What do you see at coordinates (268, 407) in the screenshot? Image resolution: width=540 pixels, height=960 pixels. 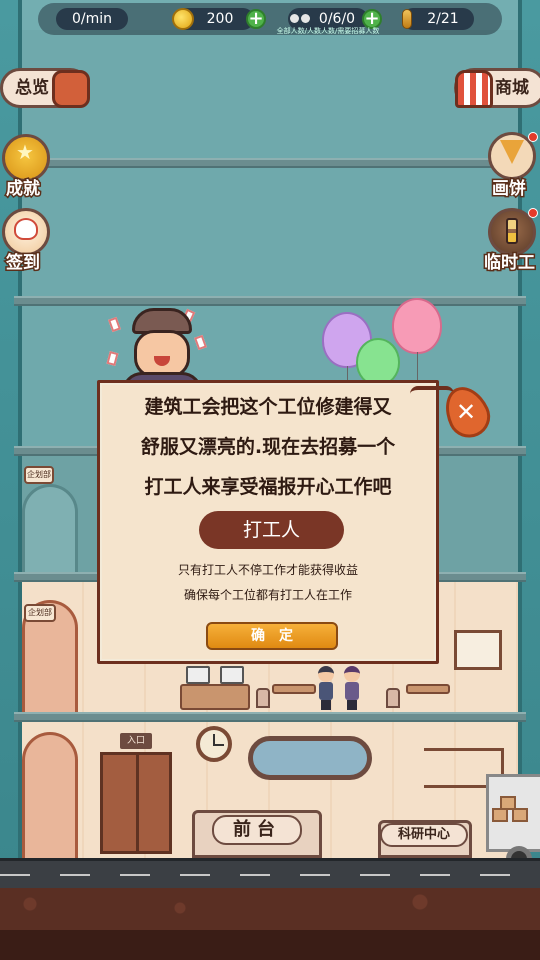 I see `dialog-message-line: 建筑工会把这个工位修建得又` at bounding box center [268, 407].